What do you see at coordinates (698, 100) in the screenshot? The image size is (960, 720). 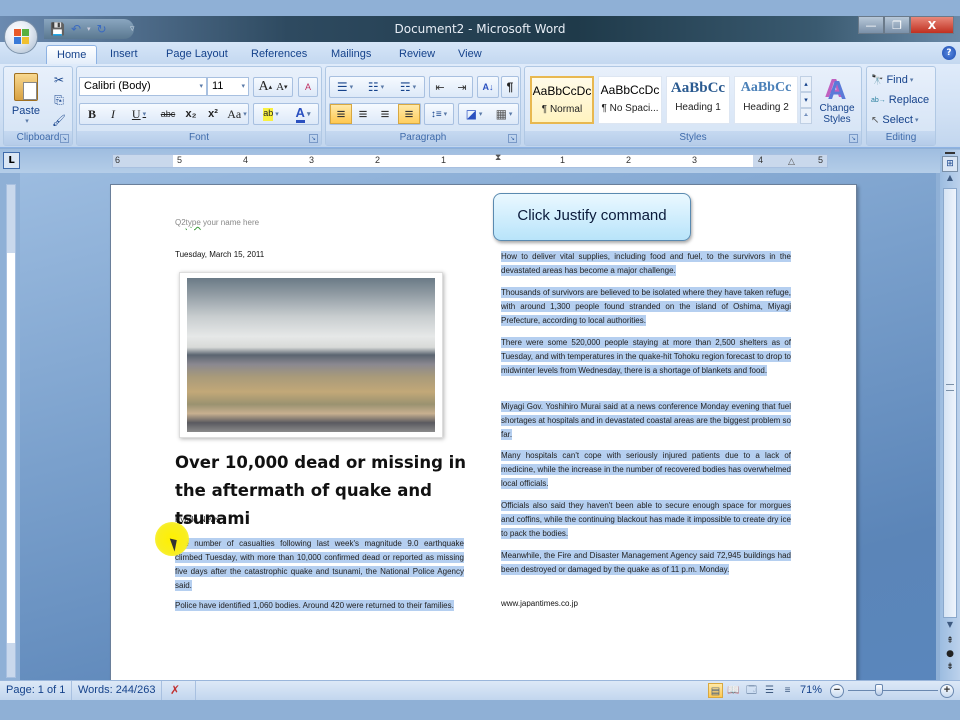 I see `style-heading-1: AaBbCc Heading 1` at bounding box center [698, 100].